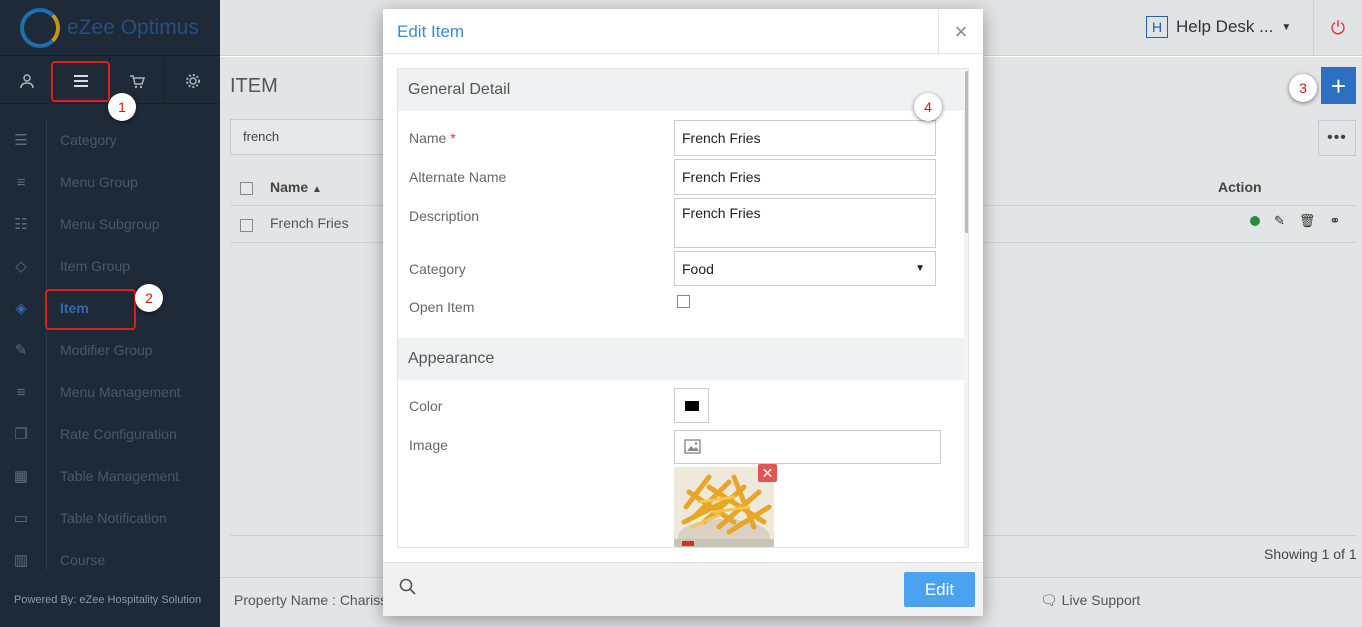  Describe the element at coordinates (681, 90) in the screenshot. I see `section-general-detail: General Detail` at that location.